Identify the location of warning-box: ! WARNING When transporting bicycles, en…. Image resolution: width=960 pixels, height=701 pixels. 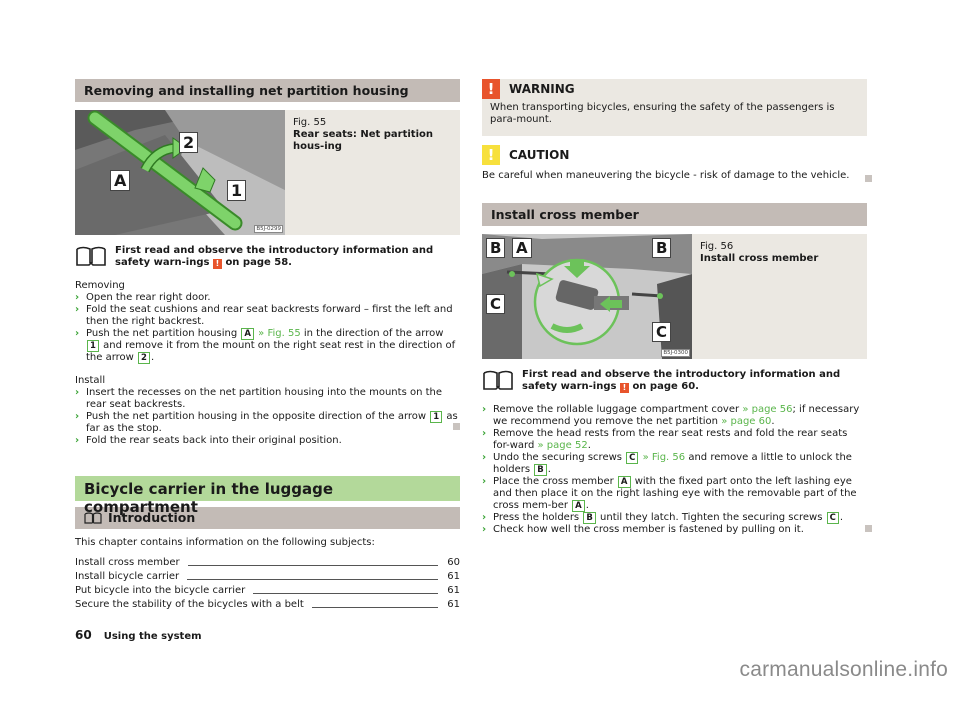
(674, 107).